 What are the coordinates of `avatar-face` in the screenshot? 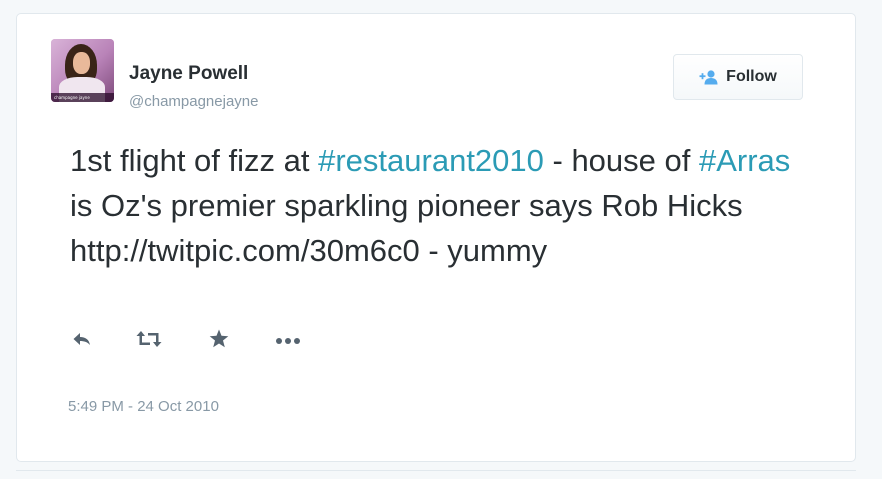 It's located at (81, 63).